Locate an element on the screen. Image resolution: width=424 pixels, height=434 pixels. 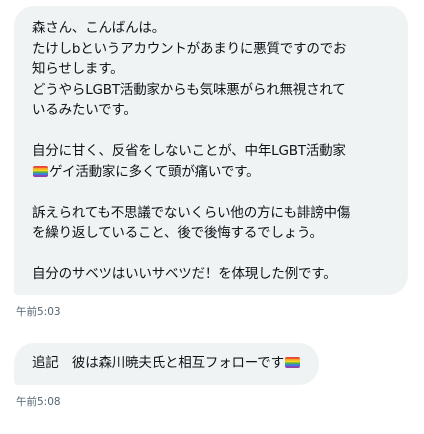
message-line: 自分に甘く、反省をしないことが、中年LGBT活動家 is located at coordinates (189, 151).